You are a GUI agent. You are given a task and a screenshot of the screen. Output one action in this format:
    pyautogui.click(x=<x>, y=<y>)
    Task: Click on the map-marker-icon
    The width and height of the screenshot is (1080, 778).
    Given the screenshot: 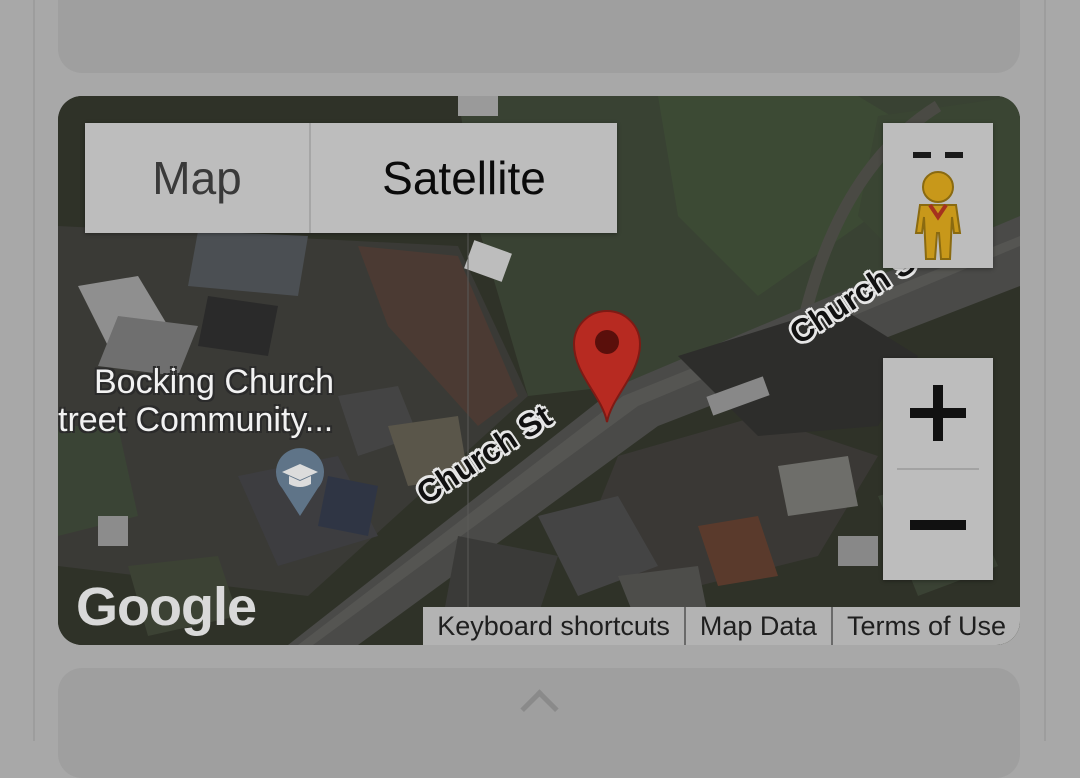 What is the action you would take?
    pyautogui.click(x=607, y=364)
    